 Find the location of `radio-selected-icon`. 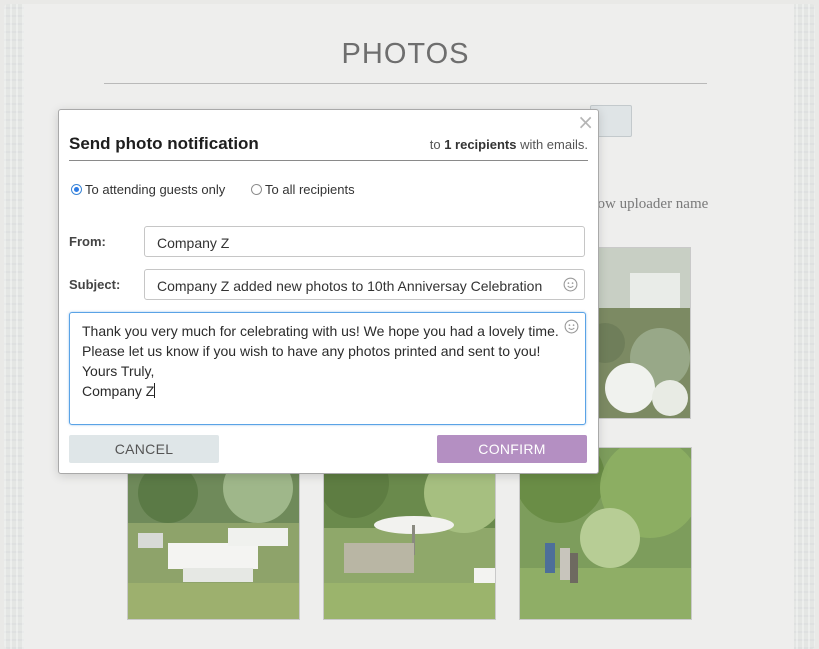

radio-selected-icon is located at coordinates (76, 189).